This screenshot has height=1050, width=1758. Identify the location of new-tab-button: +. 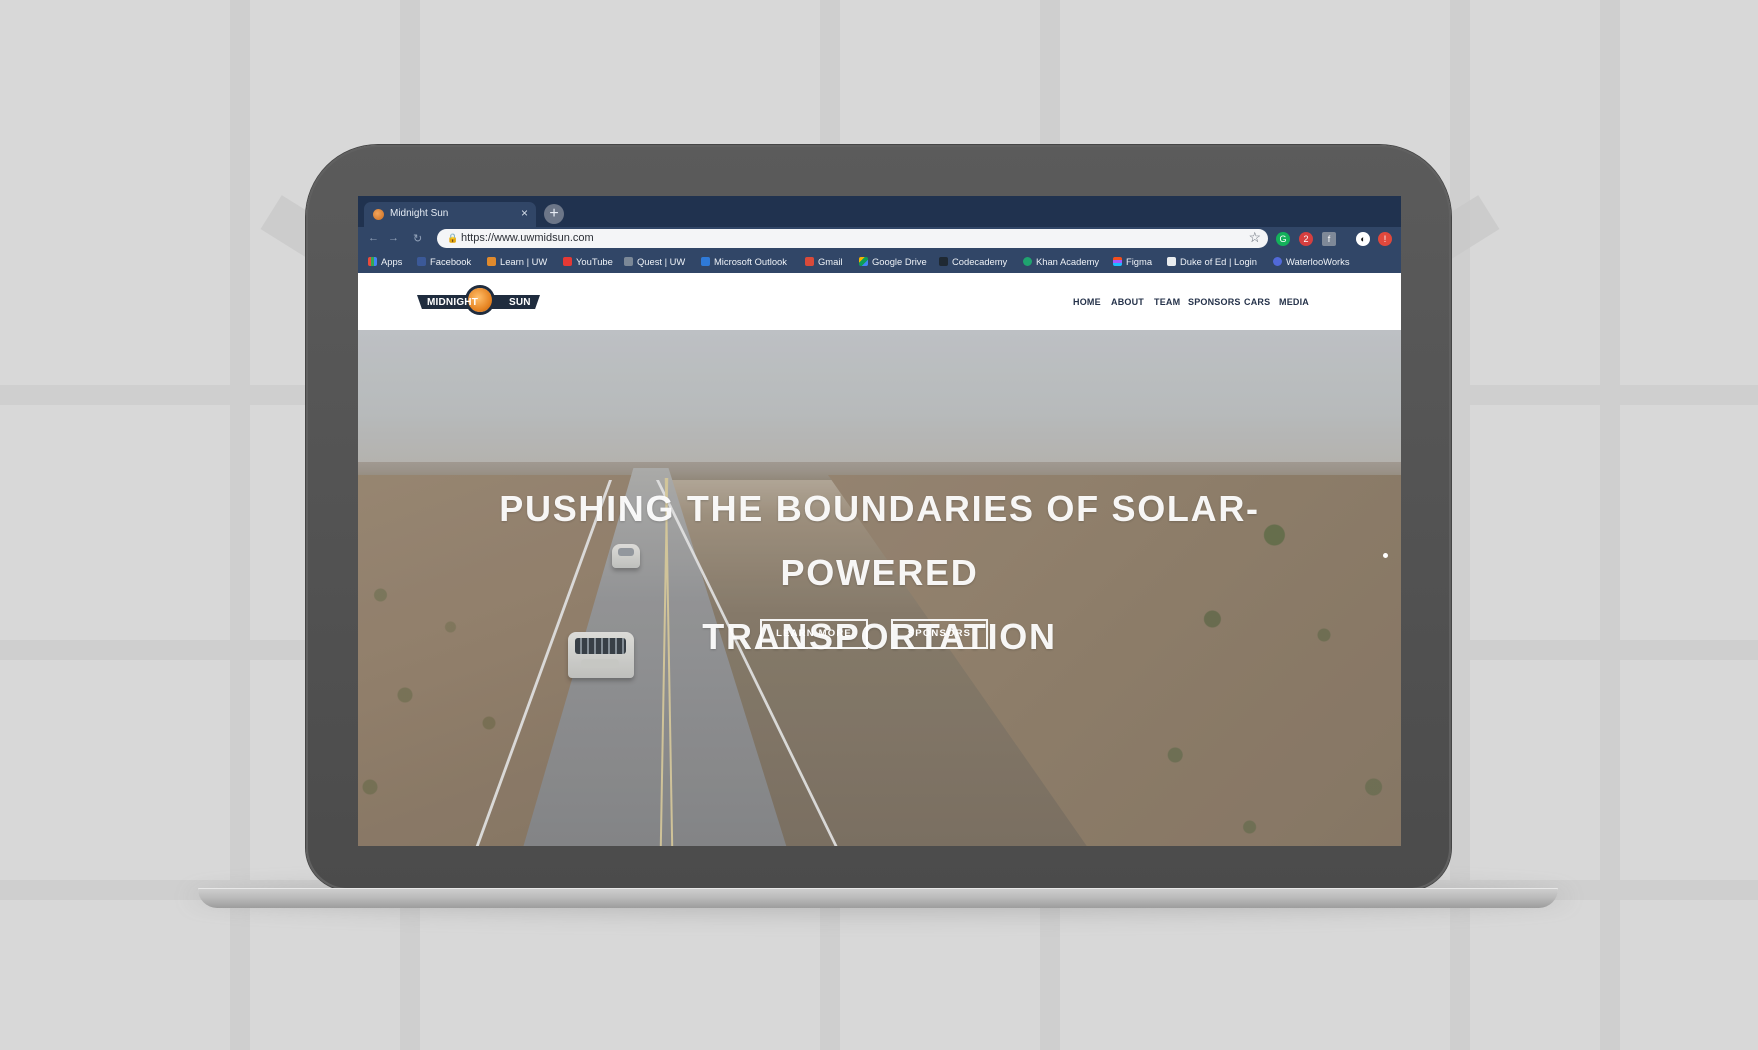
(554, 214).